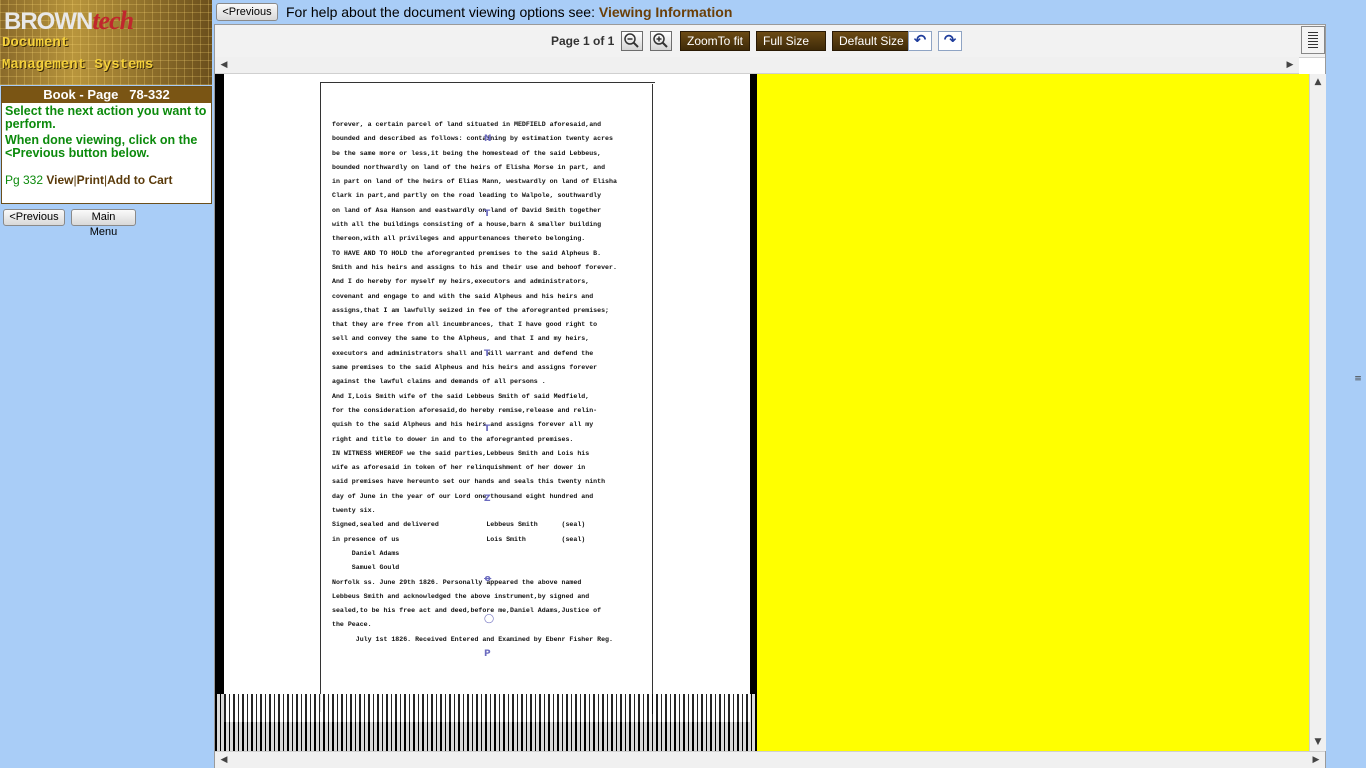 Image resolution: width=1366 pixels, height=768 pixels. Describe the element at coordinates (487, 82) in the screenshot. I see `page-top-rule` at that location.